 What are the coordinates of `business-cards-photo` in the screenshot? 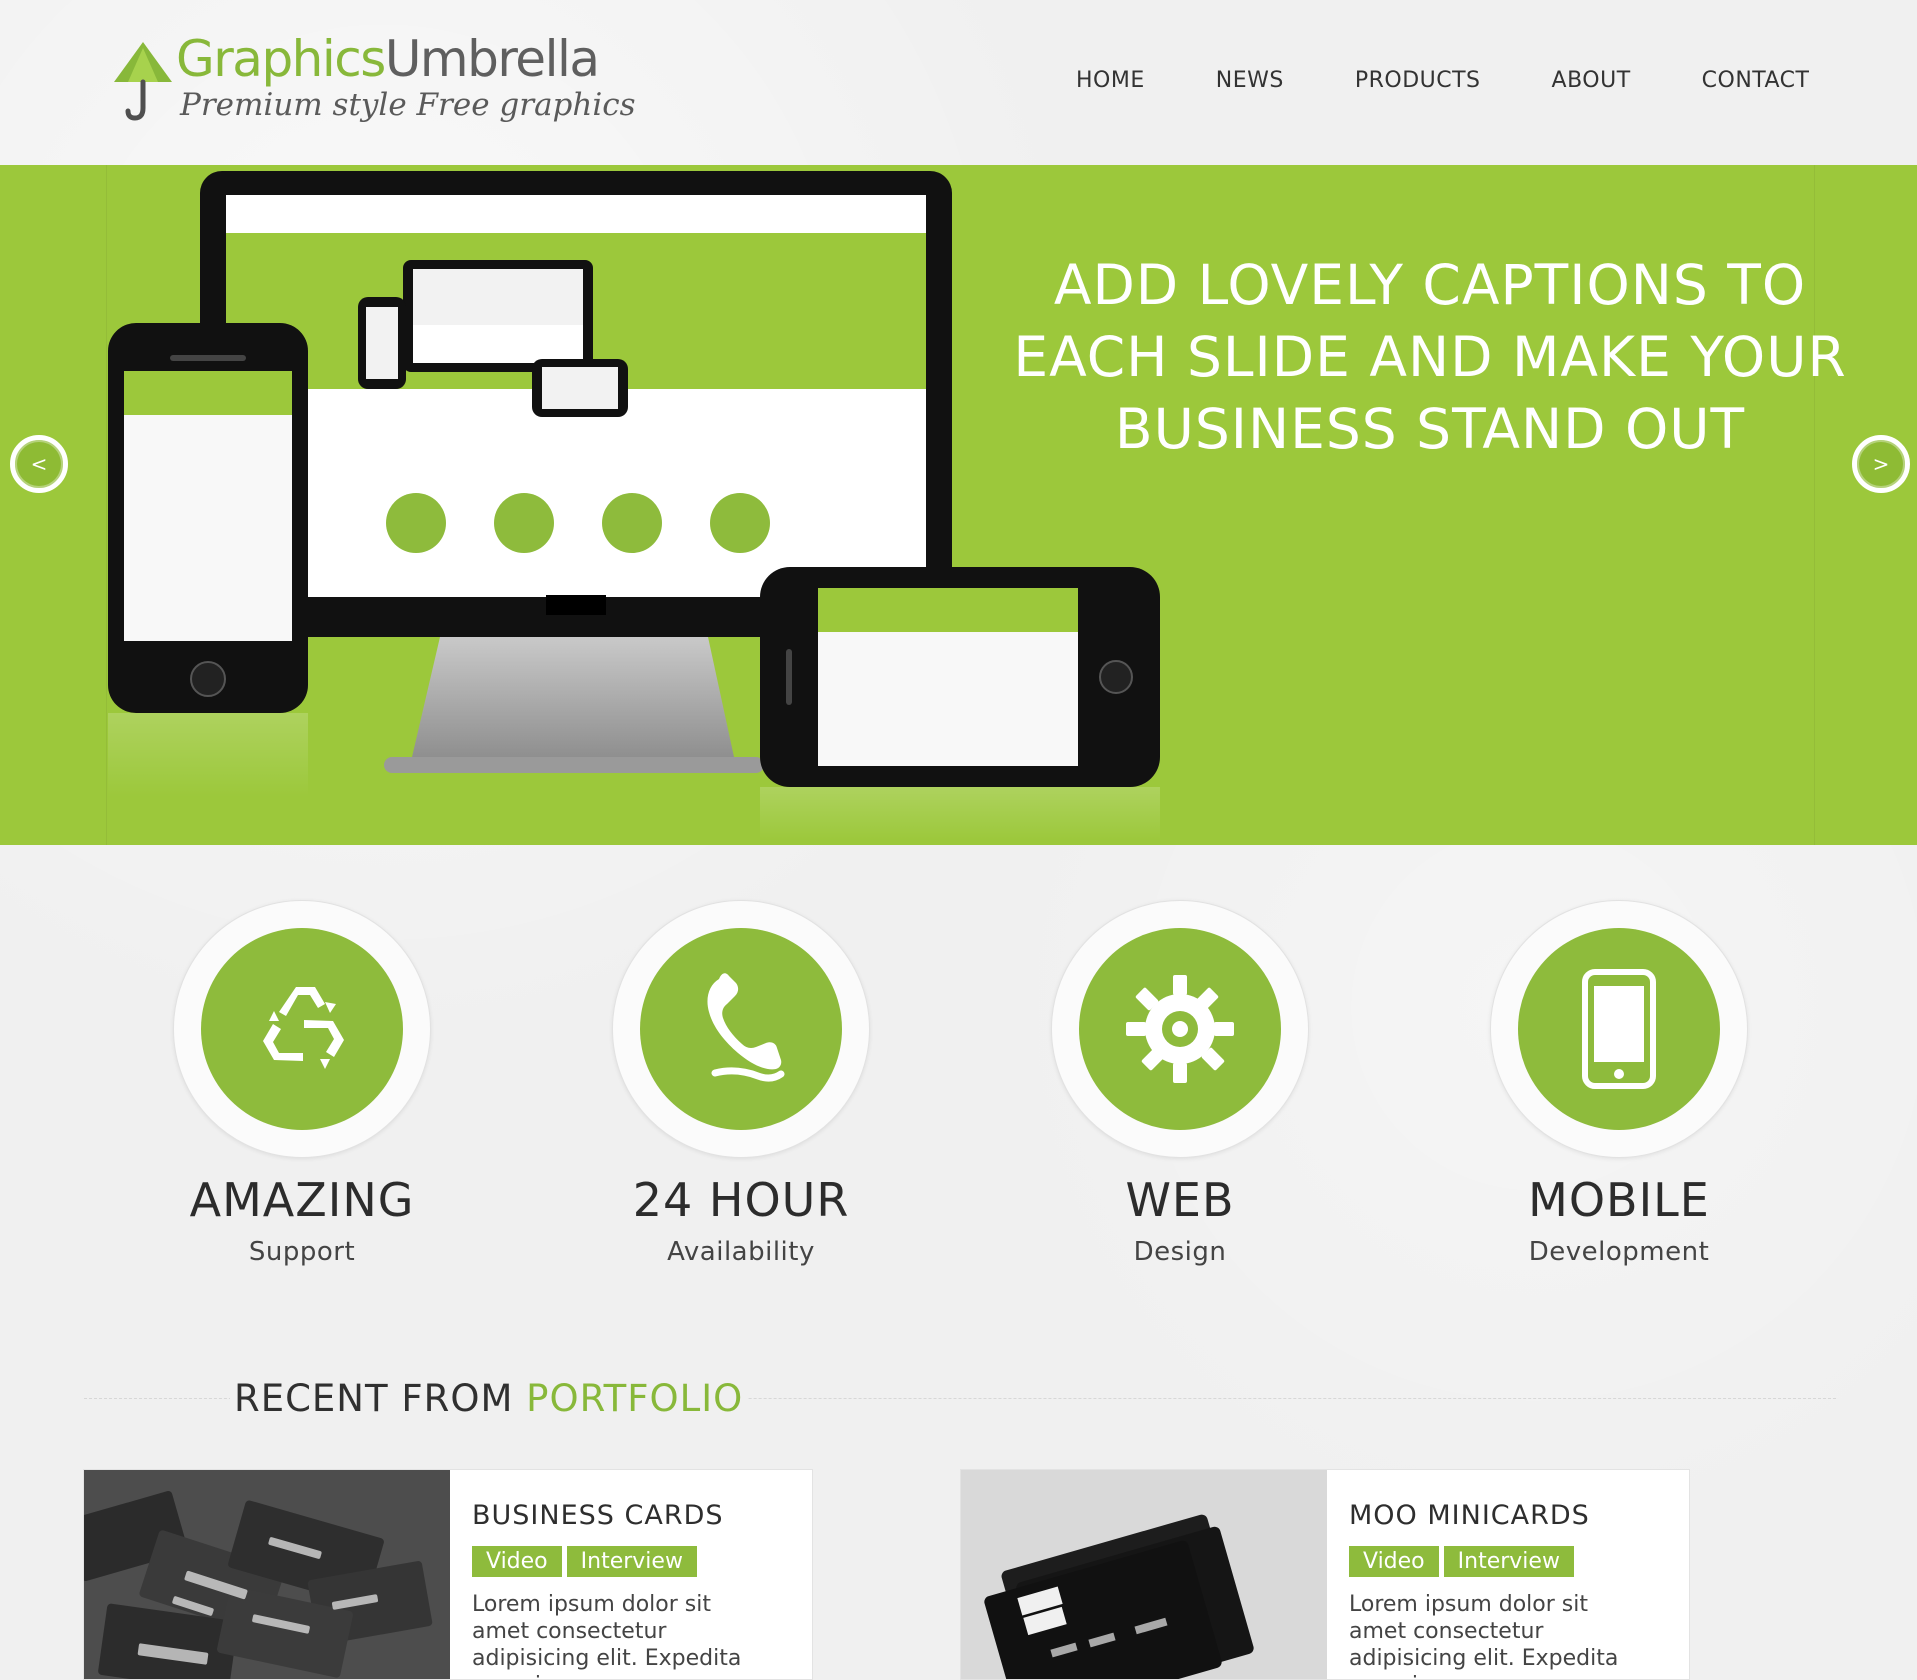 It's located at (267, 1574).